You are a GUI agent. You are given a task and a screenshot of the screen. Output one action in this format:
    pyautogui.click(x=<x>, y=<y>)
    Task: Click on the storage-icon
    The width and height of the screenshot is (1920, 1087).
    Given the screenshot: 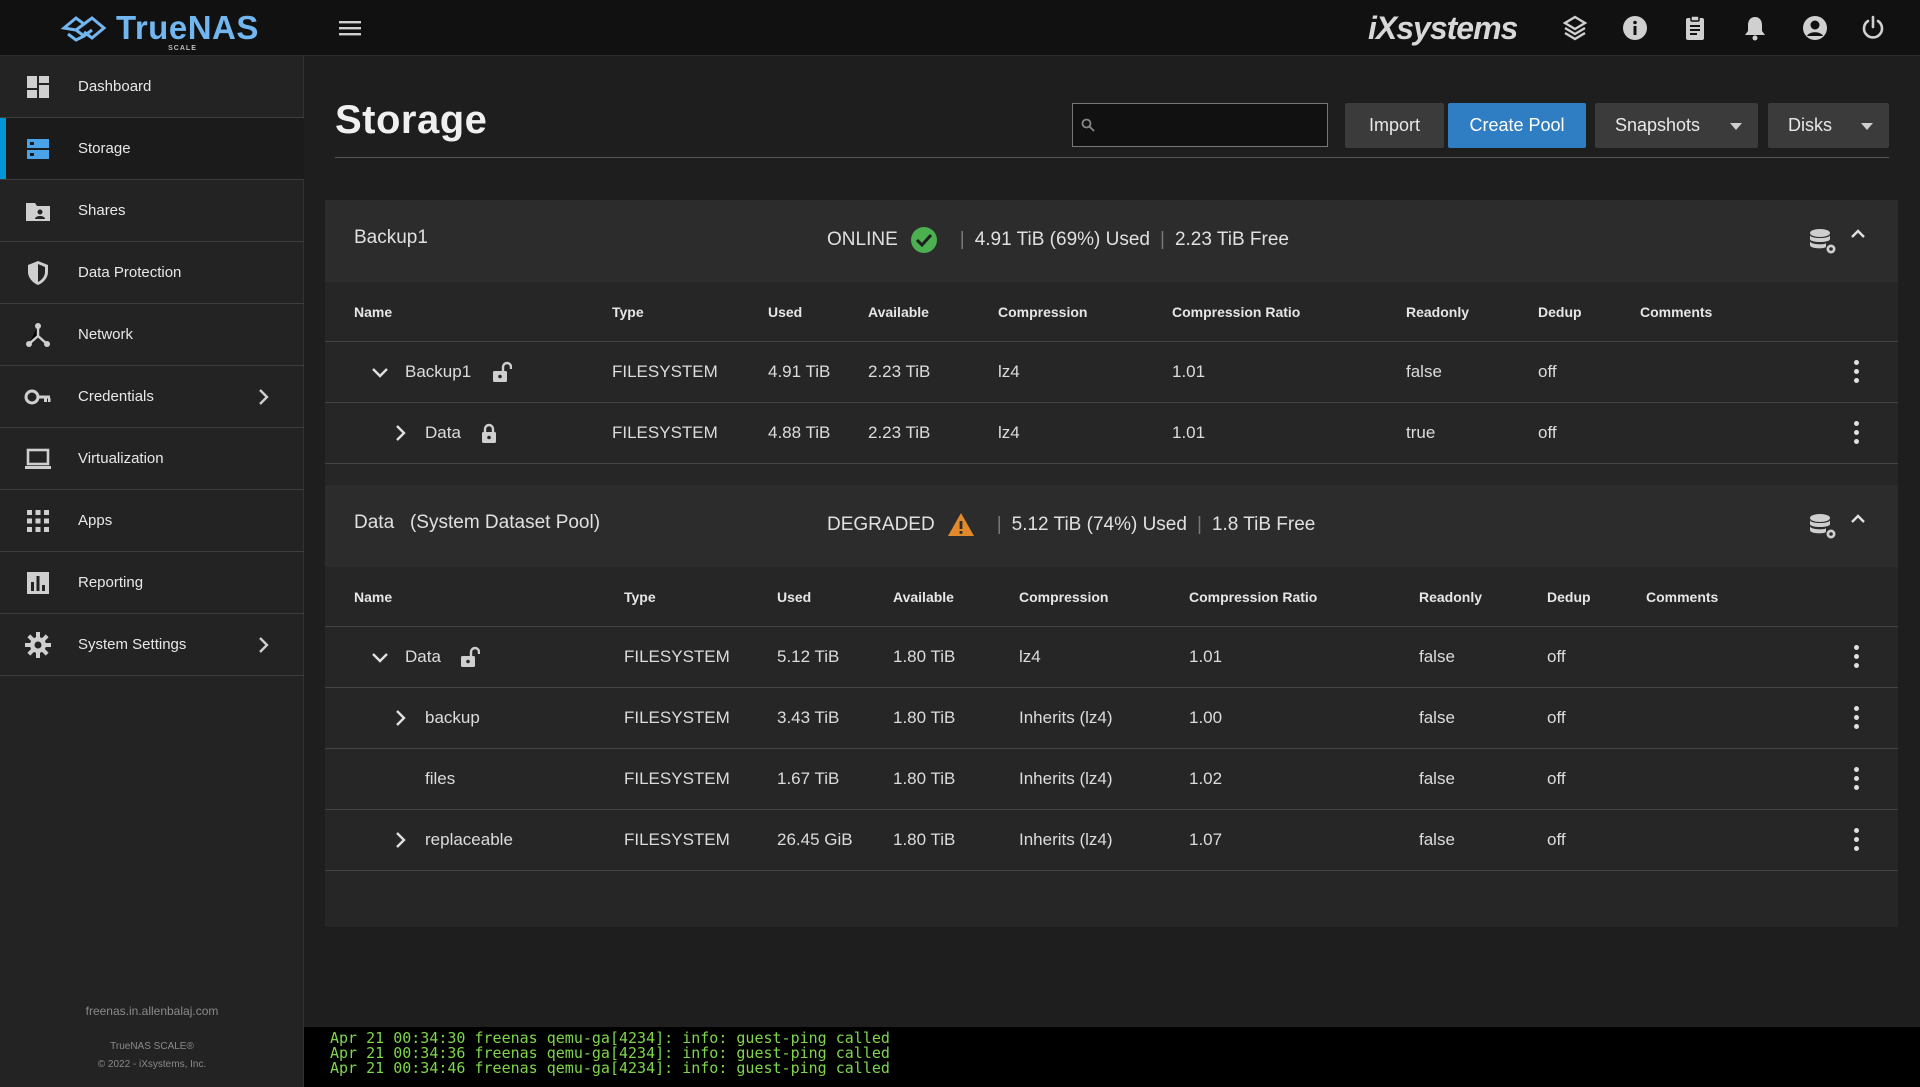 What is the action you would take?
    pyautogui.click(x=38, y=149)
    